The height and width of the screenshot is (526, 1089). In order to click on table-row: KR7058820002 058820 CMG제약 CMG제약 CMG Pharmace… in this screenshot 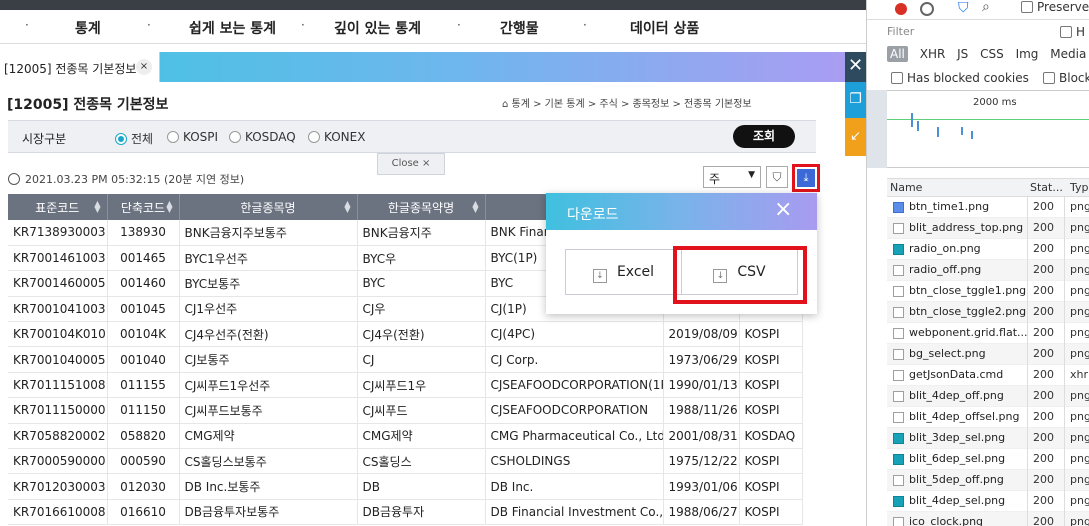, I will do `click(405, 436)`.